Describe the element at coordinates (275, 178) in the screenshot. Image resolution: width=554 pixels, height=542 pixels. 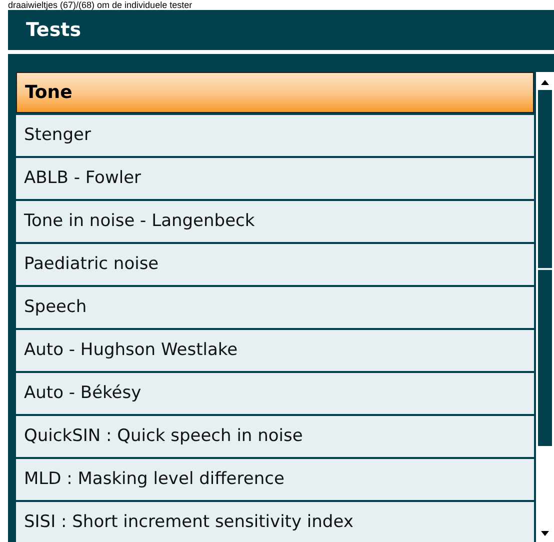
I see `test-list-item: ABLB - Fowler` at that location.